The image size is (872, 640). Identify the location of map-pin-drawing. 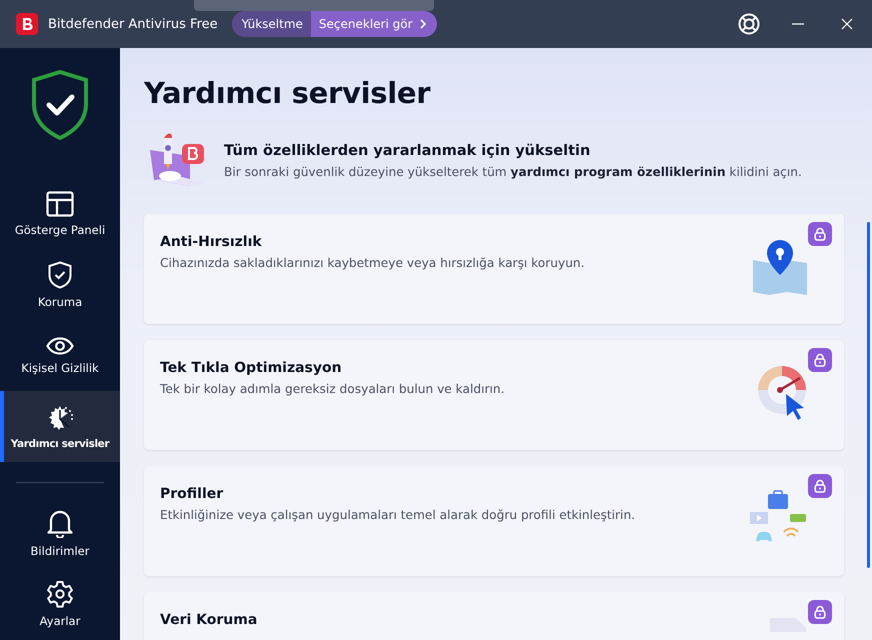
(780, 267).